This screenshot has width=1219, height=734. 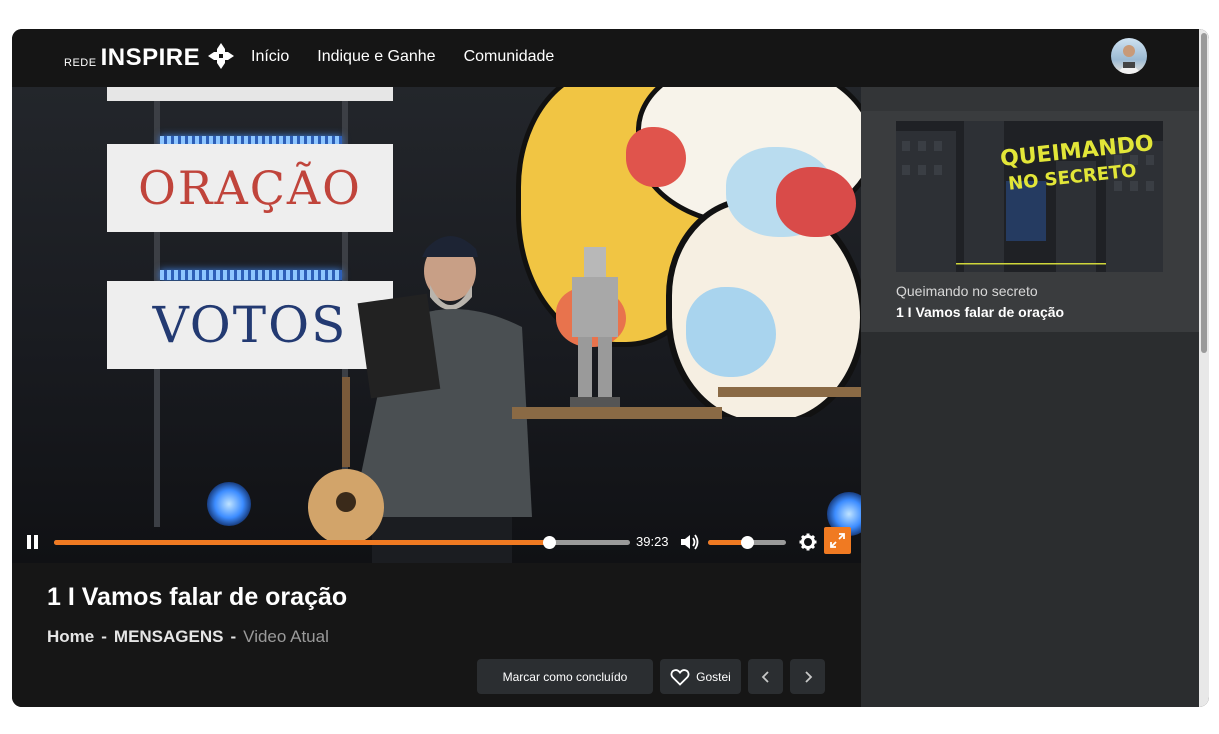 I want to click on scrollbar-thumb, so click(x=1204, y=193).